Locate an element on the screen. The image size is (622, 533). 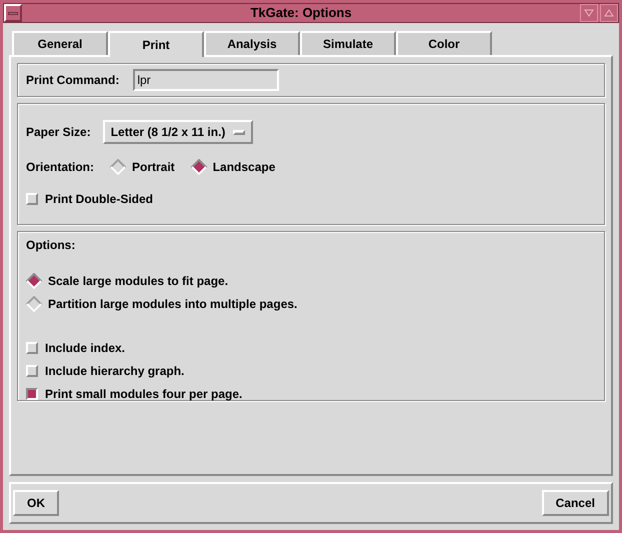
print-command-field: lpr is located at coordinates (206, 80).